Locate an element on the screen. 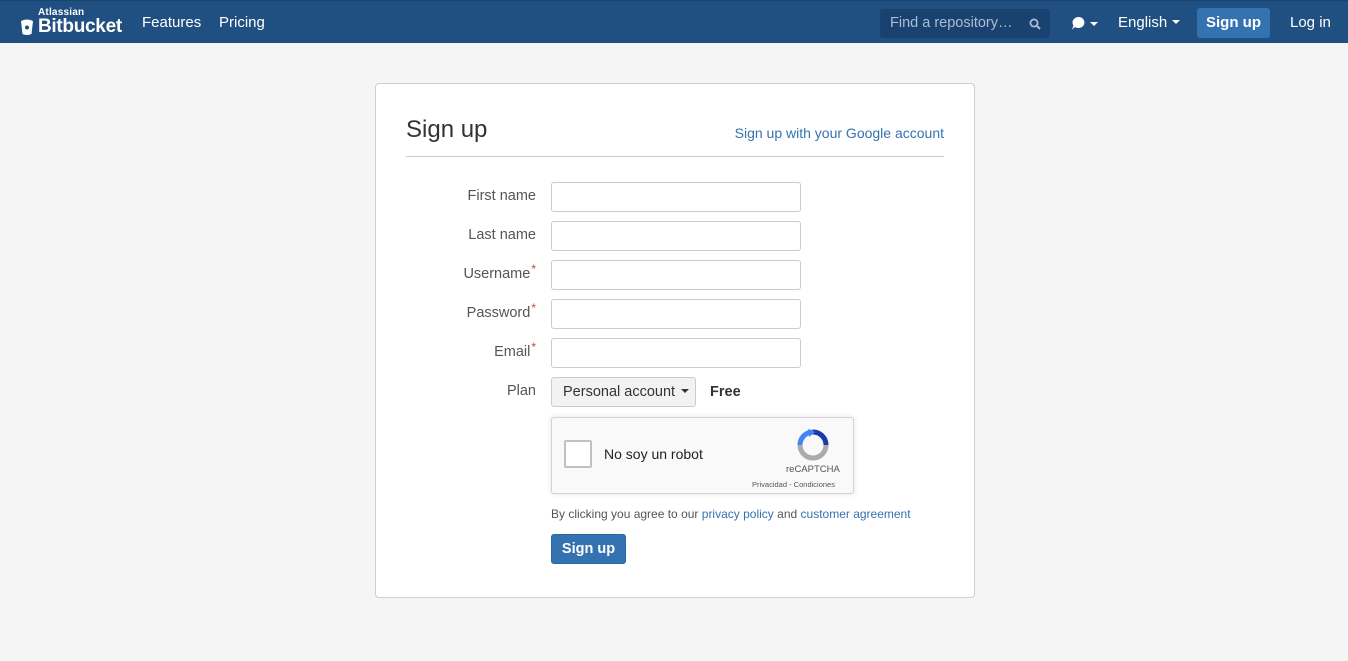 The image size is (1348, 661). help-bubble-icon is located at coordinates (1085, 23).